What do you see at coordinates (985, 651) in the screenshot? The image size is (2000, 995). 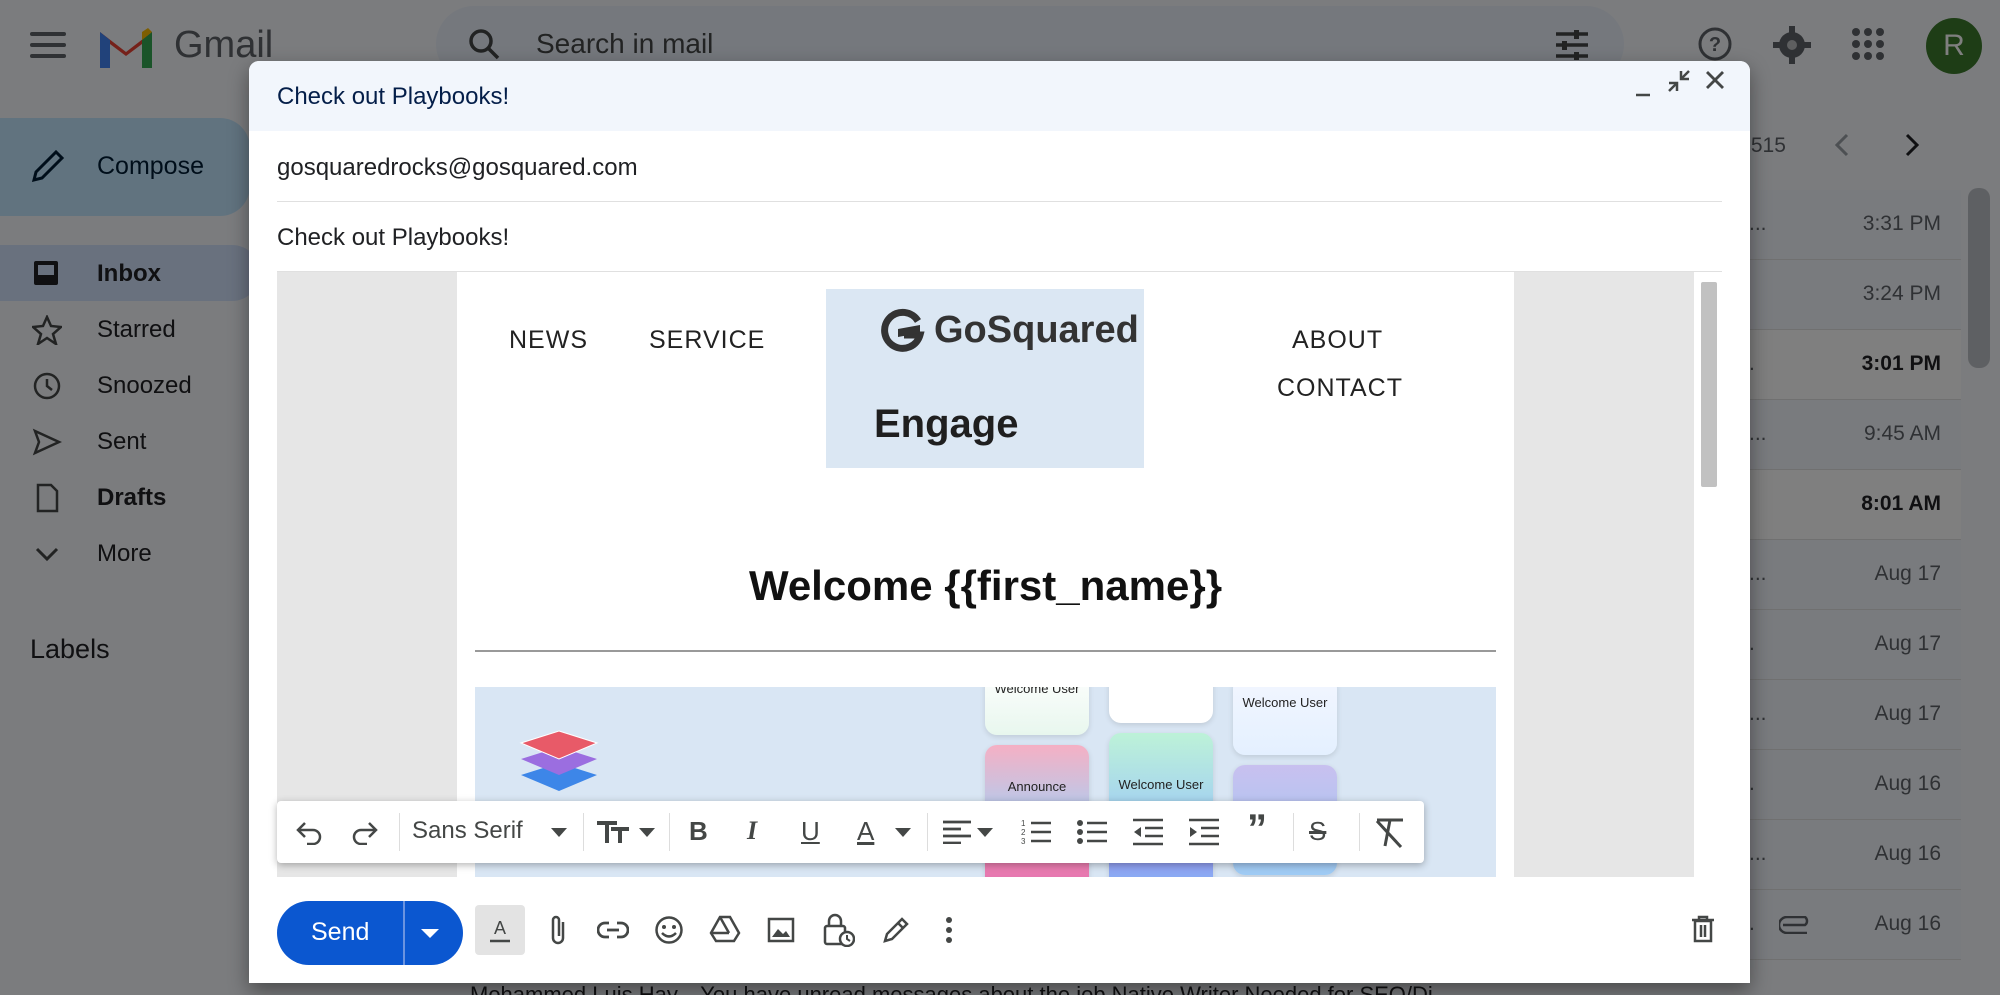 I see `divider` at bounding box center [985, 651].